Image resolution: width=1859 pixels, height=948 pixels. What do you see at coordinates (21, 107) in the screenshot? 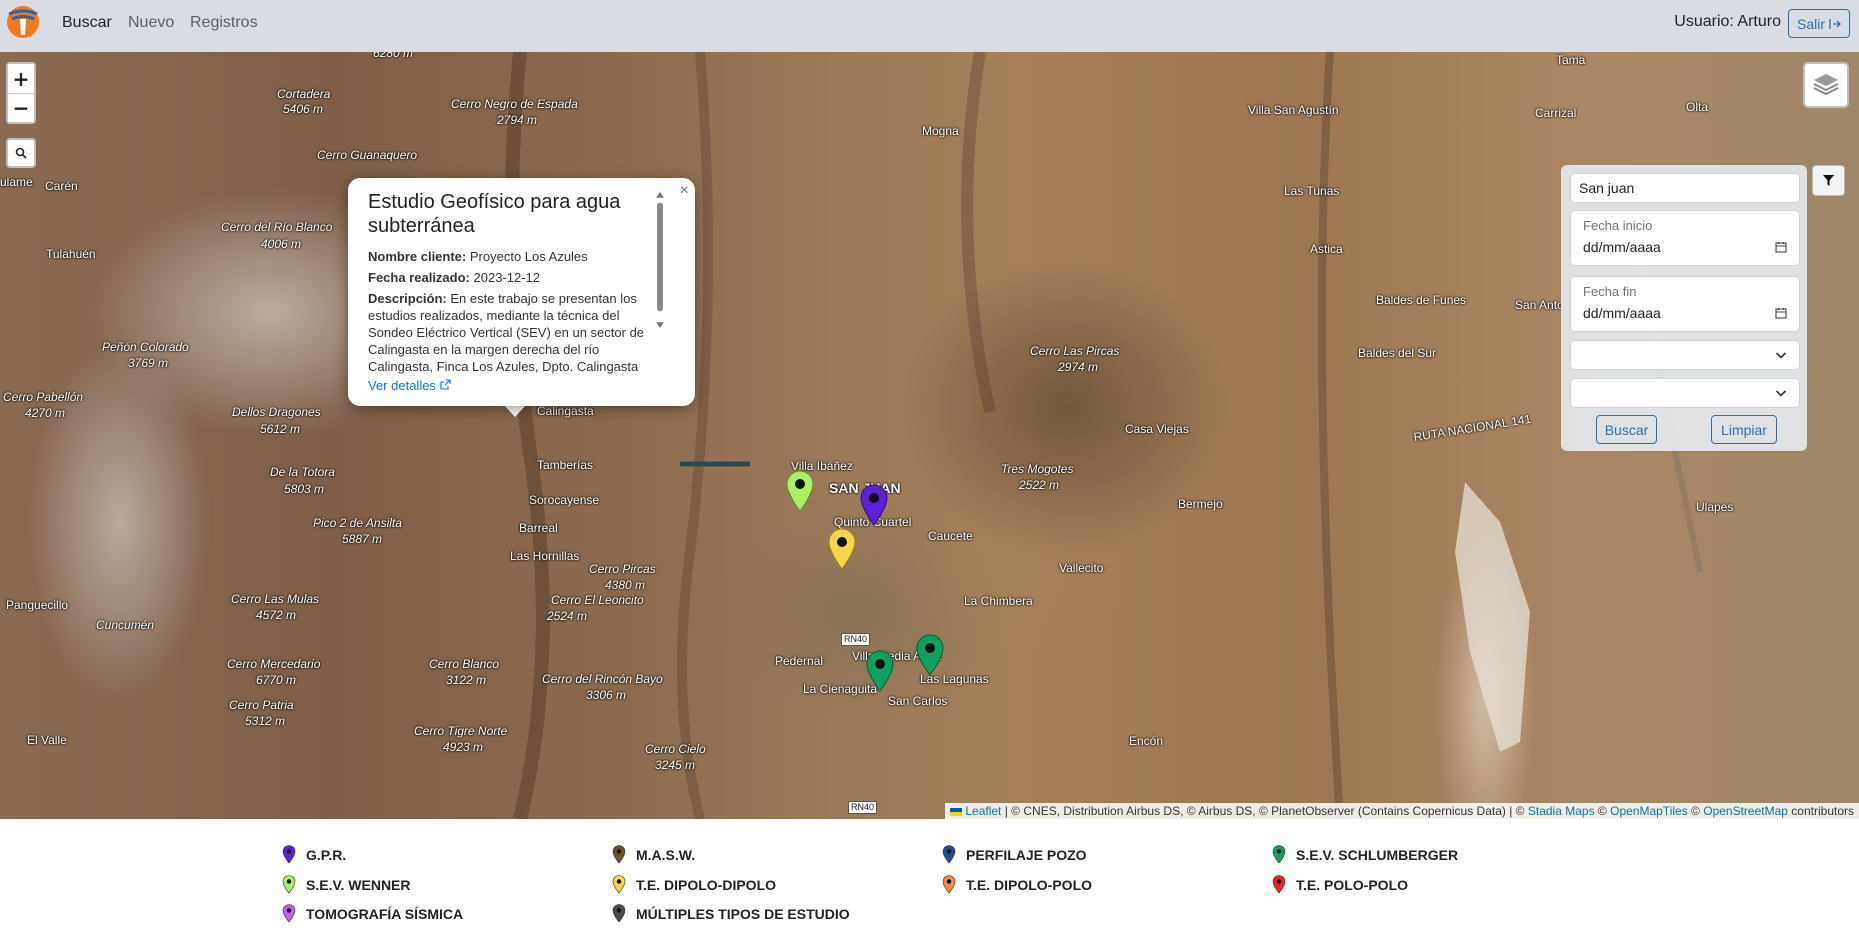
I see `zoom-out-button: −` at bounding box center [21, 107].